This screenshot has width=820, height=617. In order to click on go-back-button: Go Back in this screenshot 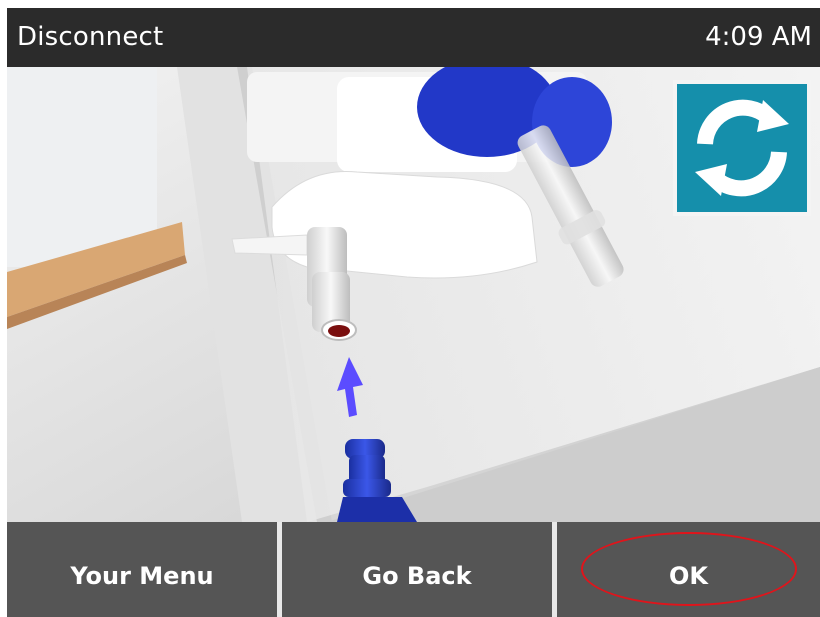, I will do `click(417, 569)`.